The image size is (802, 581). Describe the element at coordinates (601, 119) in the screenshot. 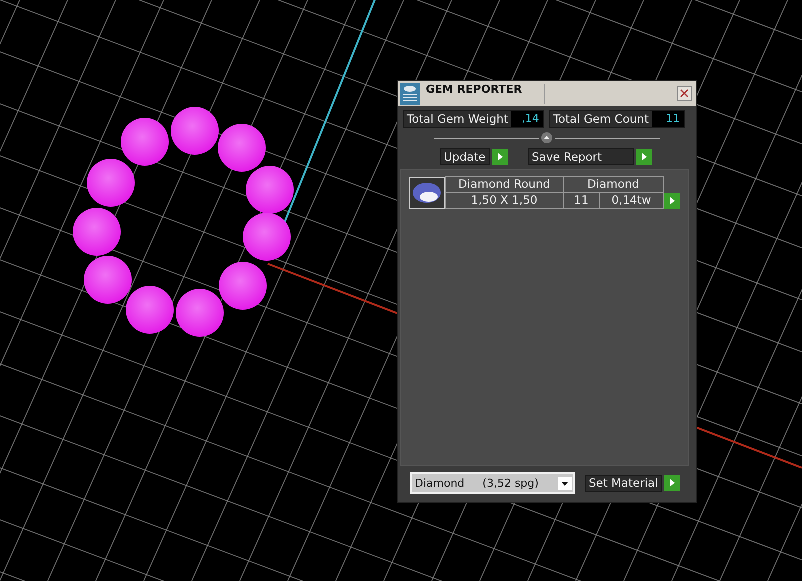

I see `total-label: Total Gem Count` at that location.